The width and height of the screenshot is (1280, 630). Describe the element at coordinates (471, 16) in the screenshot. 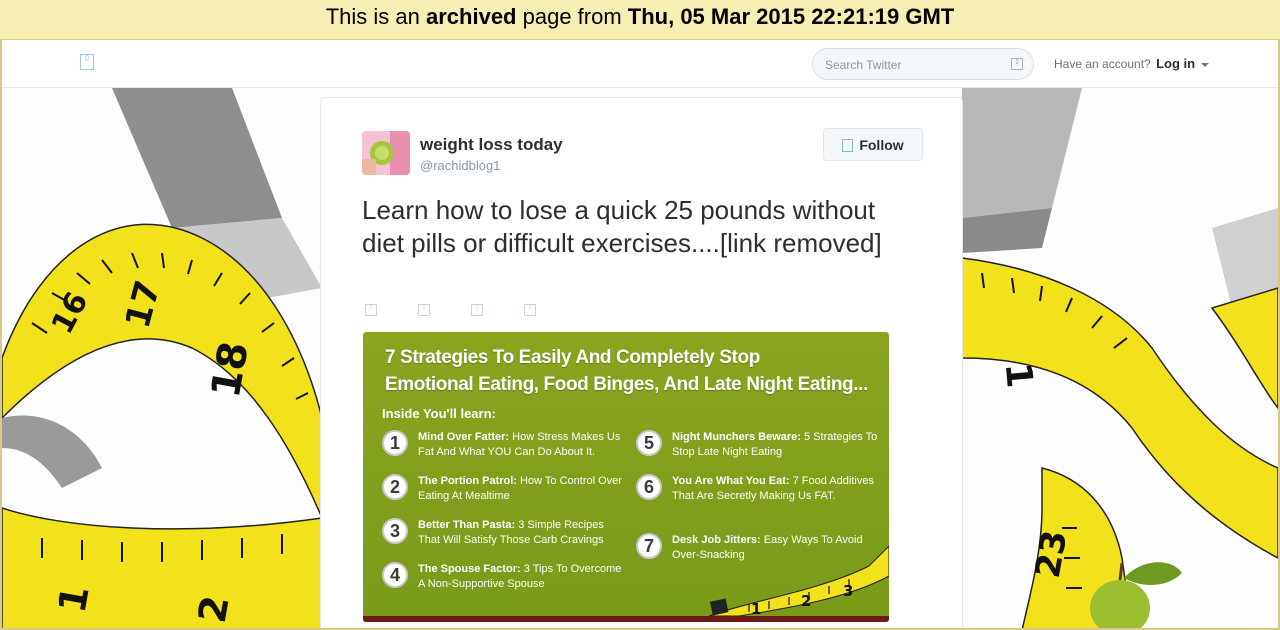

I see `archive-word: archived` at that location.